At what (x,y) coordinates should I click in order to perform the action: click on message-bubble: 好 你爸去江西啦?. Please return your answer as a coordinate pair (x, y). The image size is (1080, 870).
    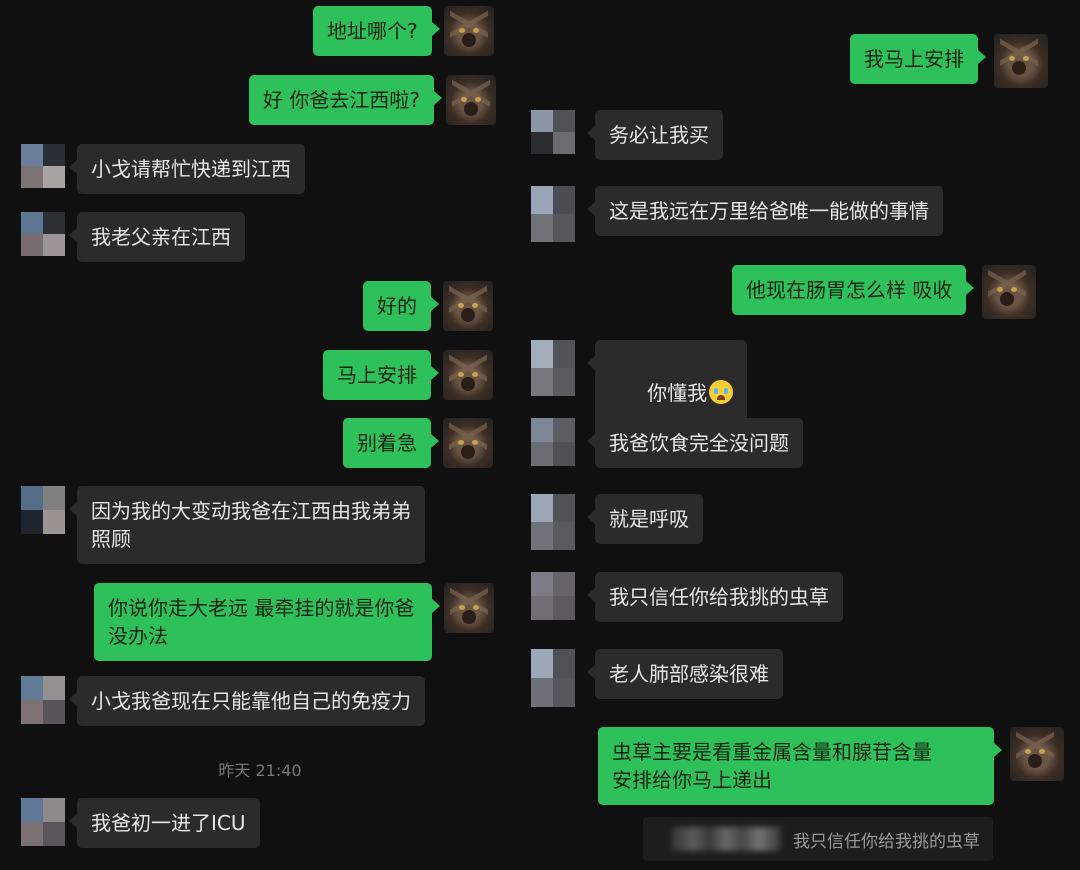
    Looking at the image, I should click on (345, 100).